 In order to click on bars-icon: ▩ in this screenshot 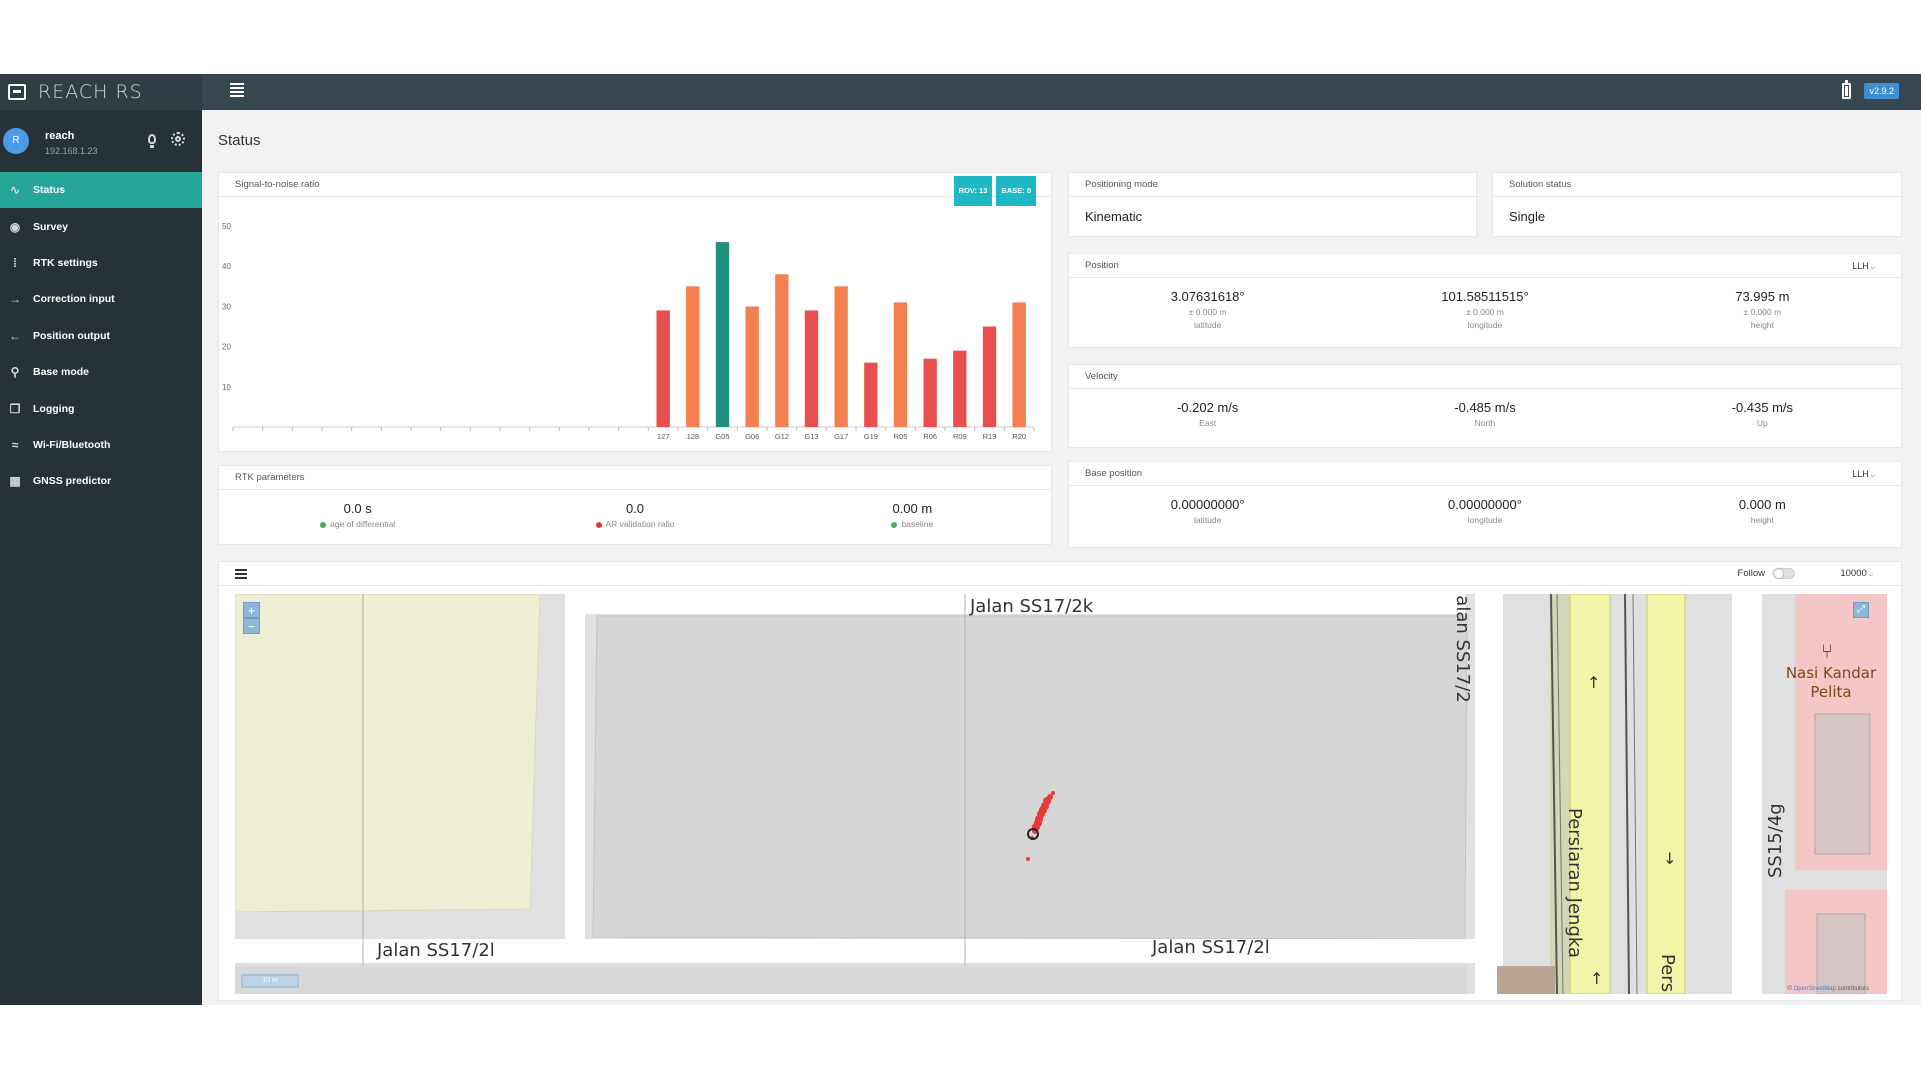, I will do `click(15, 481)`.